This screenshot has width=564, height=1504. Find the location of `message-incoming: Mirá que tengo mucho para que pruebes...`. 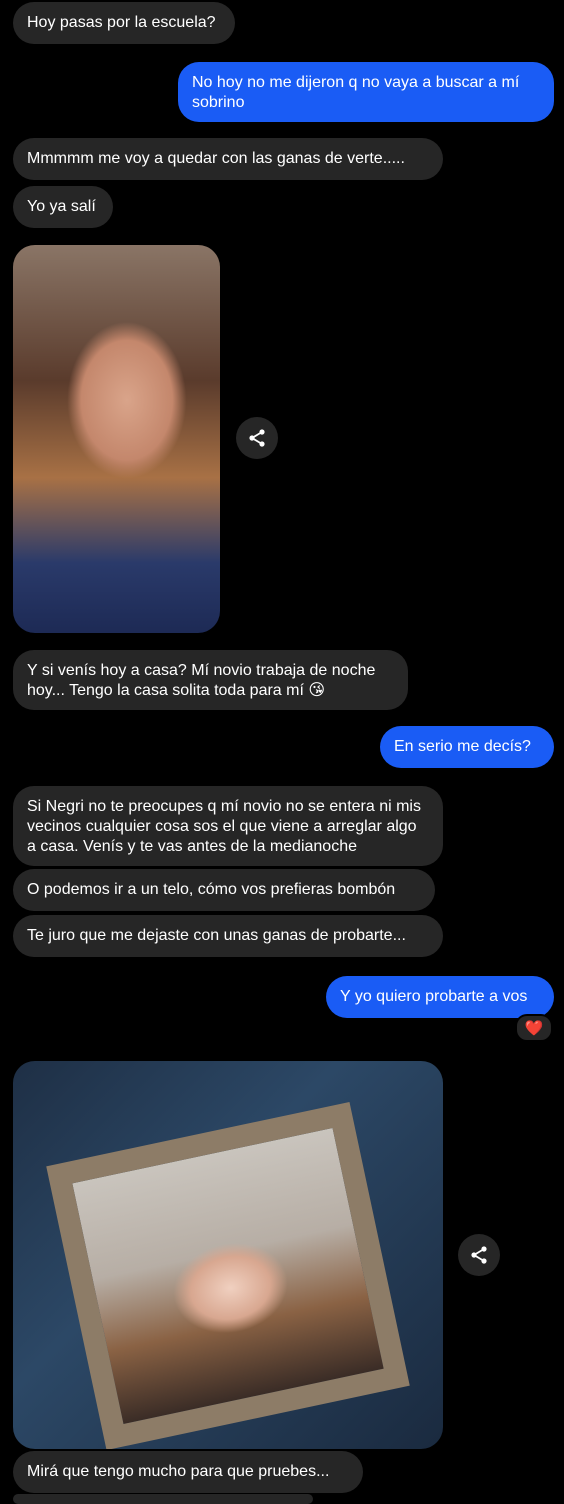

message-incoming: Mirá que tengo mucho para que pruebes... is located at coordinates (188, 1472).